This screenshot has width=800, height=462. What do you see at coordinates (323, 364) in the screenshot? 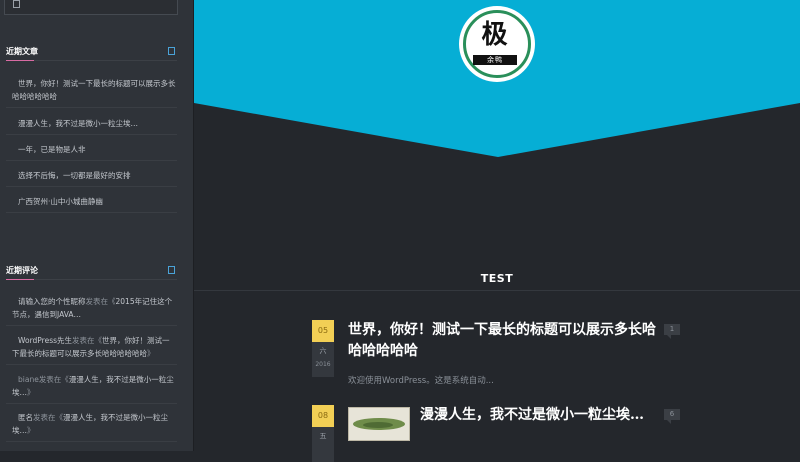
I see `date-year: 2016` at bounding box center [323, 364].